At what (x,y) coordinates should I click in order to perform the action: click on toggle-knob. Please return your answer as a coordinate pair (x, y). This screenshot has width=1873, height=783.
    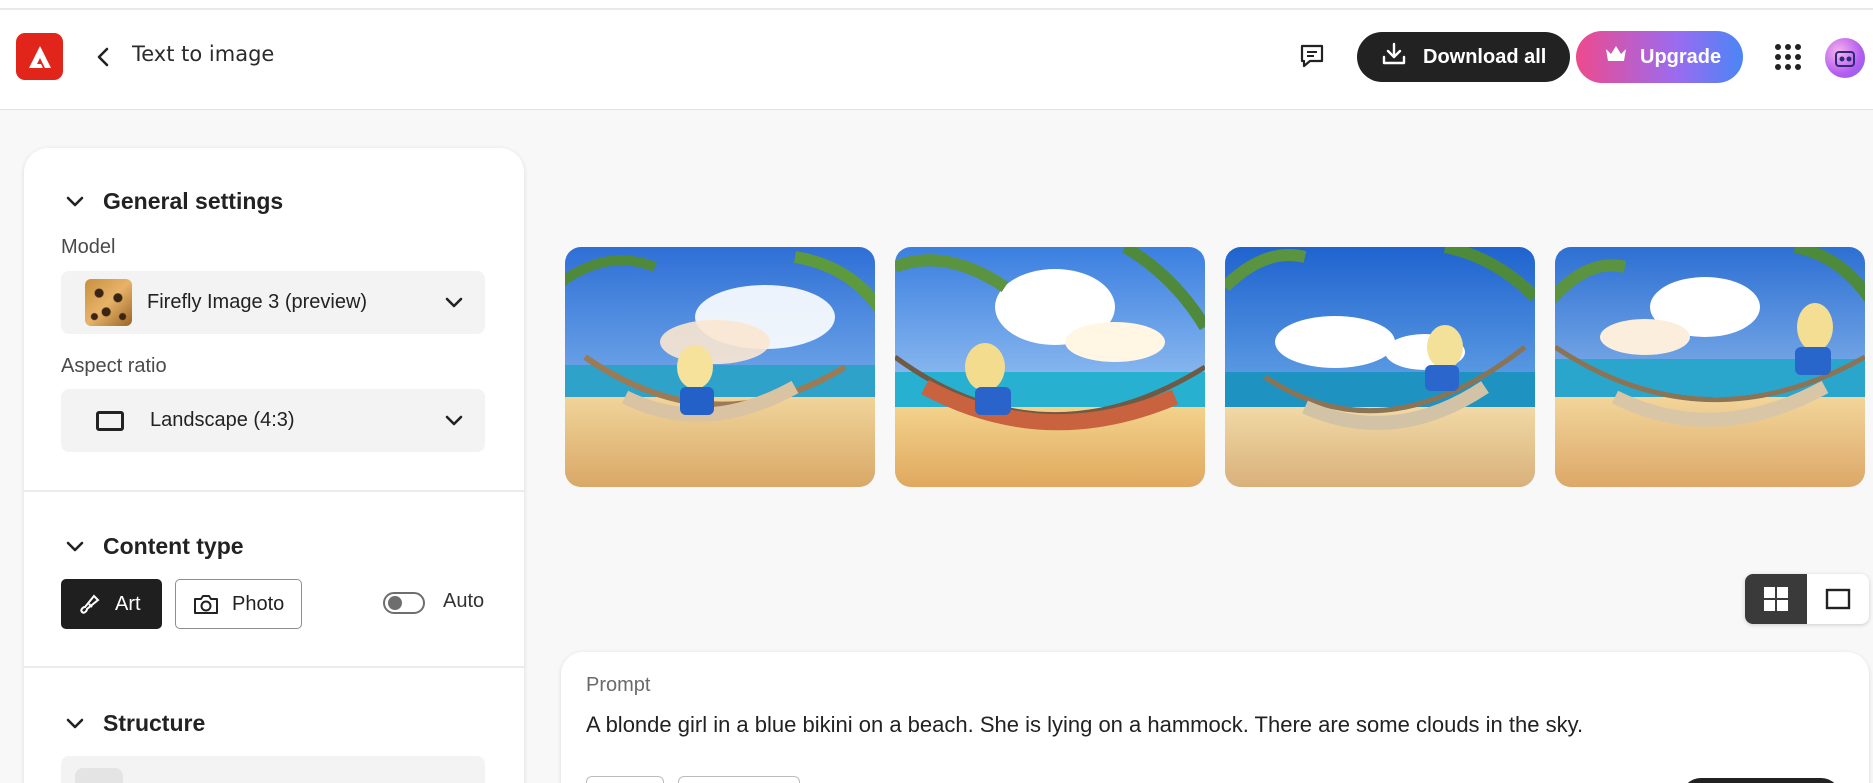
    Looking at the image, I should click on (395, 603).